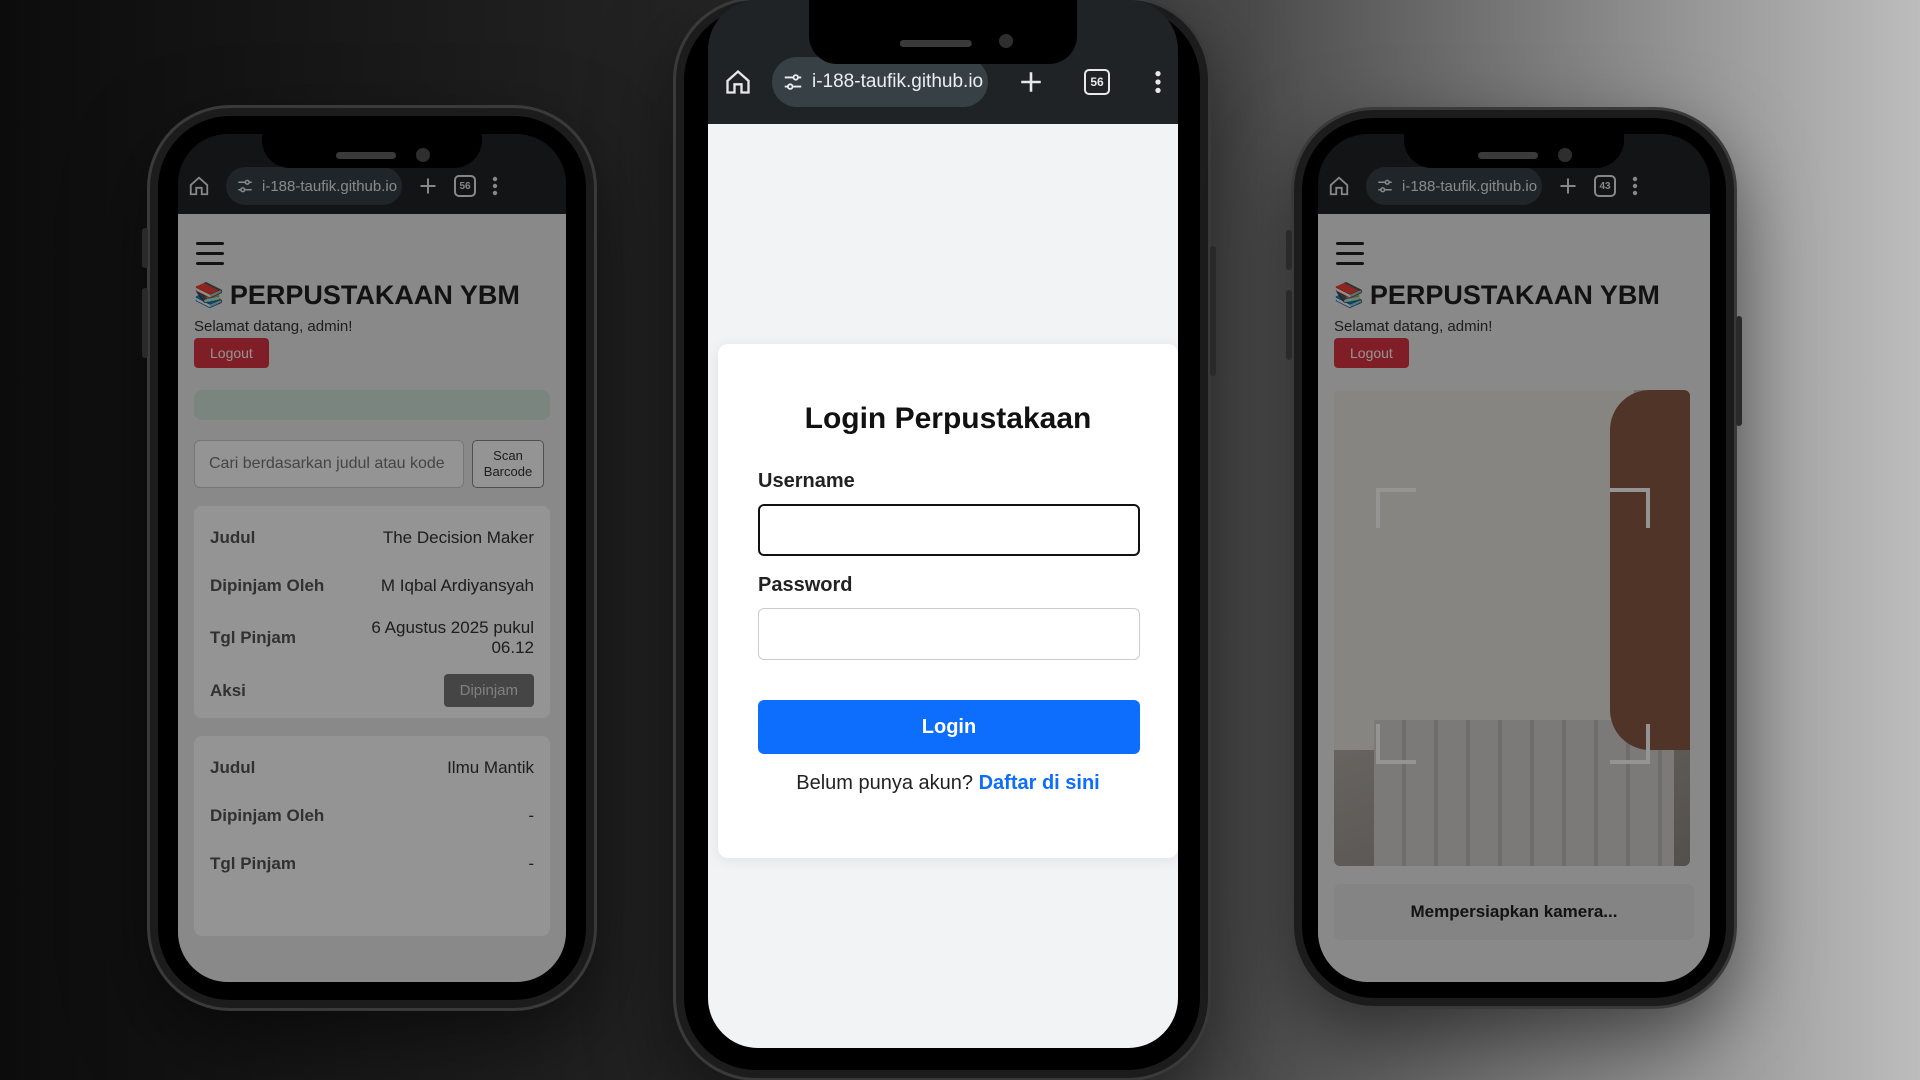 The height and width of the screenshot is (1080, 1920). Describe the element at coordinates (949, 634) in the screenshot. I see `password-field` at that location.